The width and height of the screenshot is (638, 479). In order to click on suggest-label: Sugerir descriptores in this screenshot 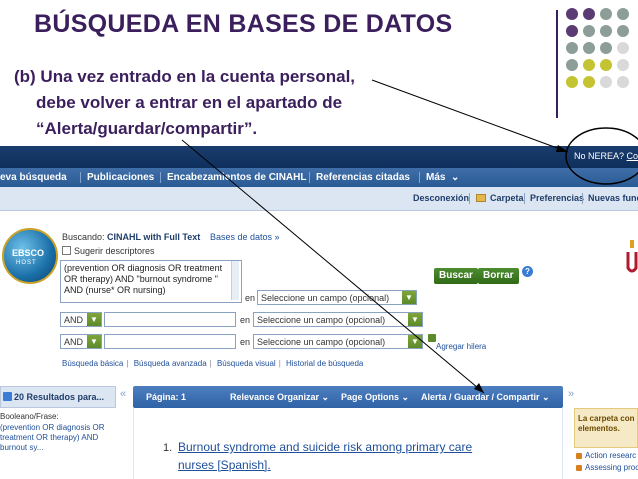, I will do `click(114, 251)`.